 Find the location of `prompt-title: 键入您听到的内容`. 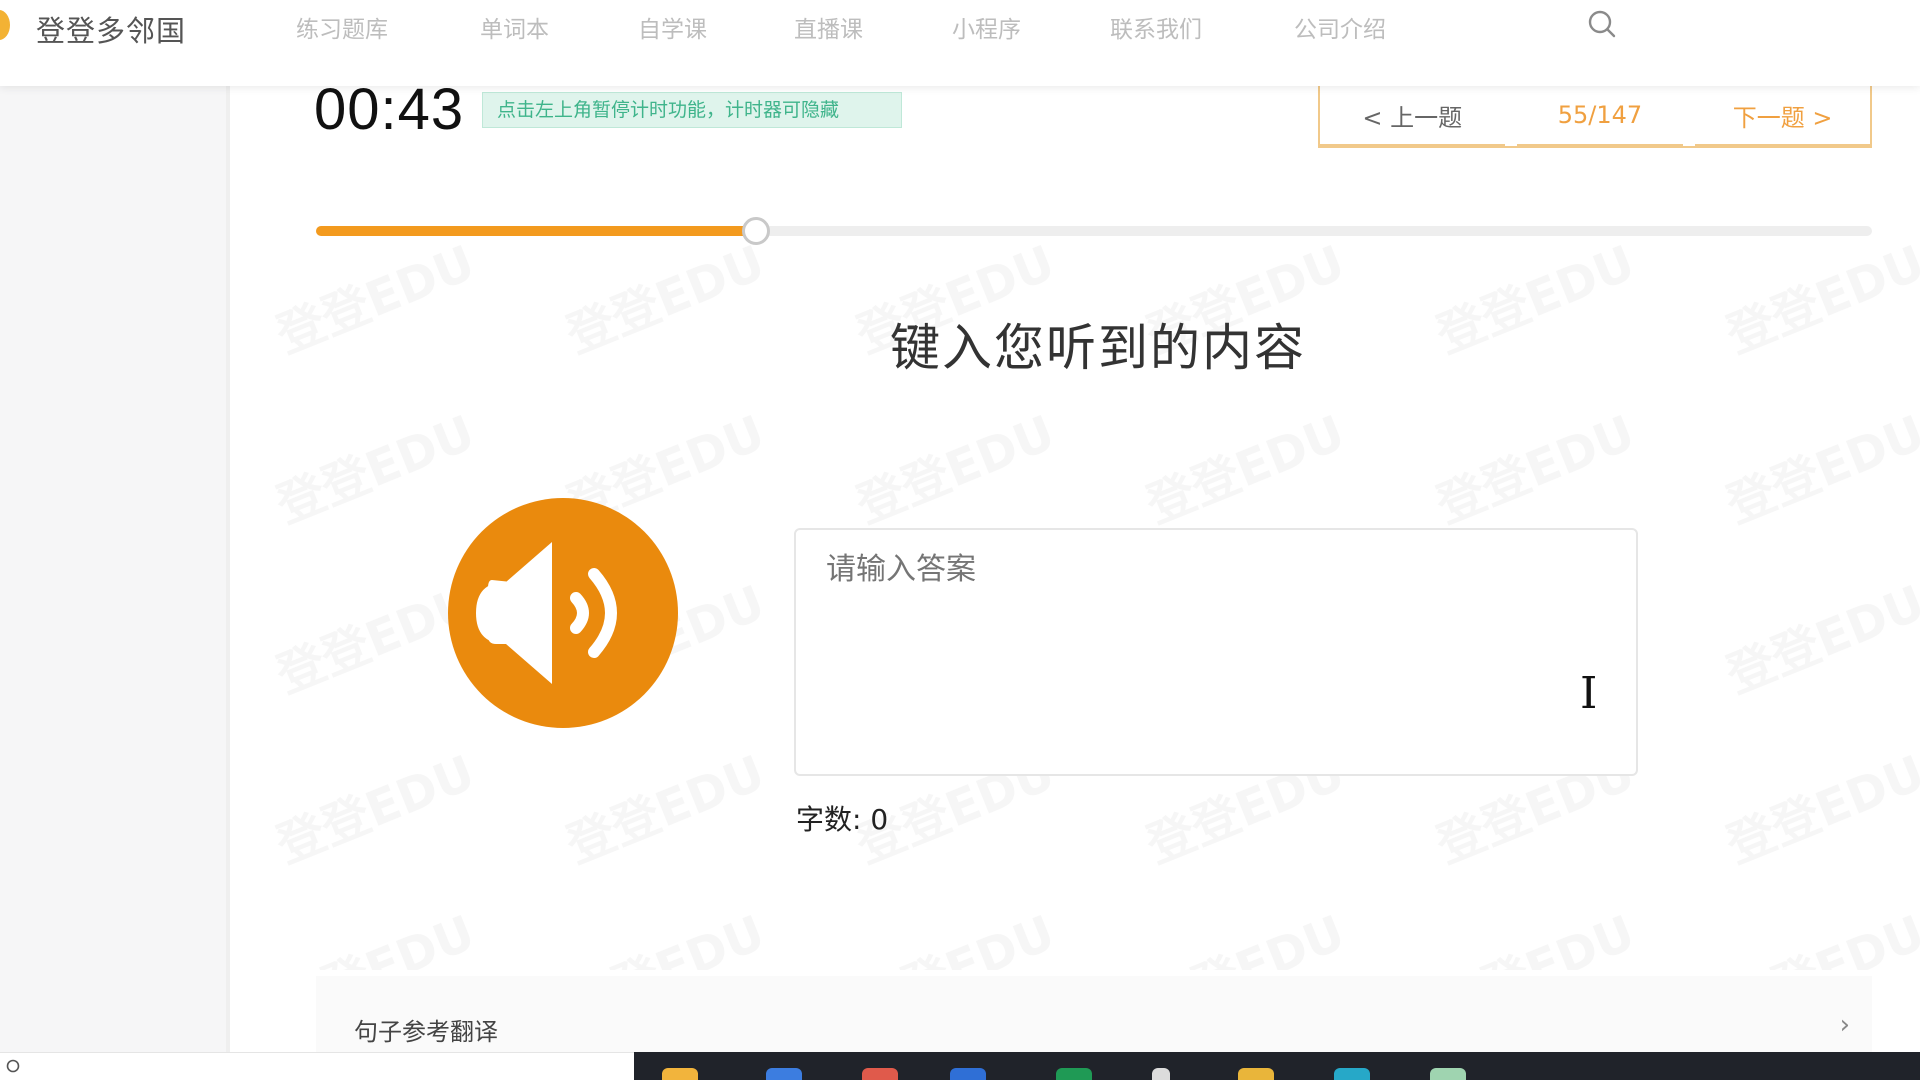

prompt-title: 键入您听到的内容 is located at coordinates (1098, 348).